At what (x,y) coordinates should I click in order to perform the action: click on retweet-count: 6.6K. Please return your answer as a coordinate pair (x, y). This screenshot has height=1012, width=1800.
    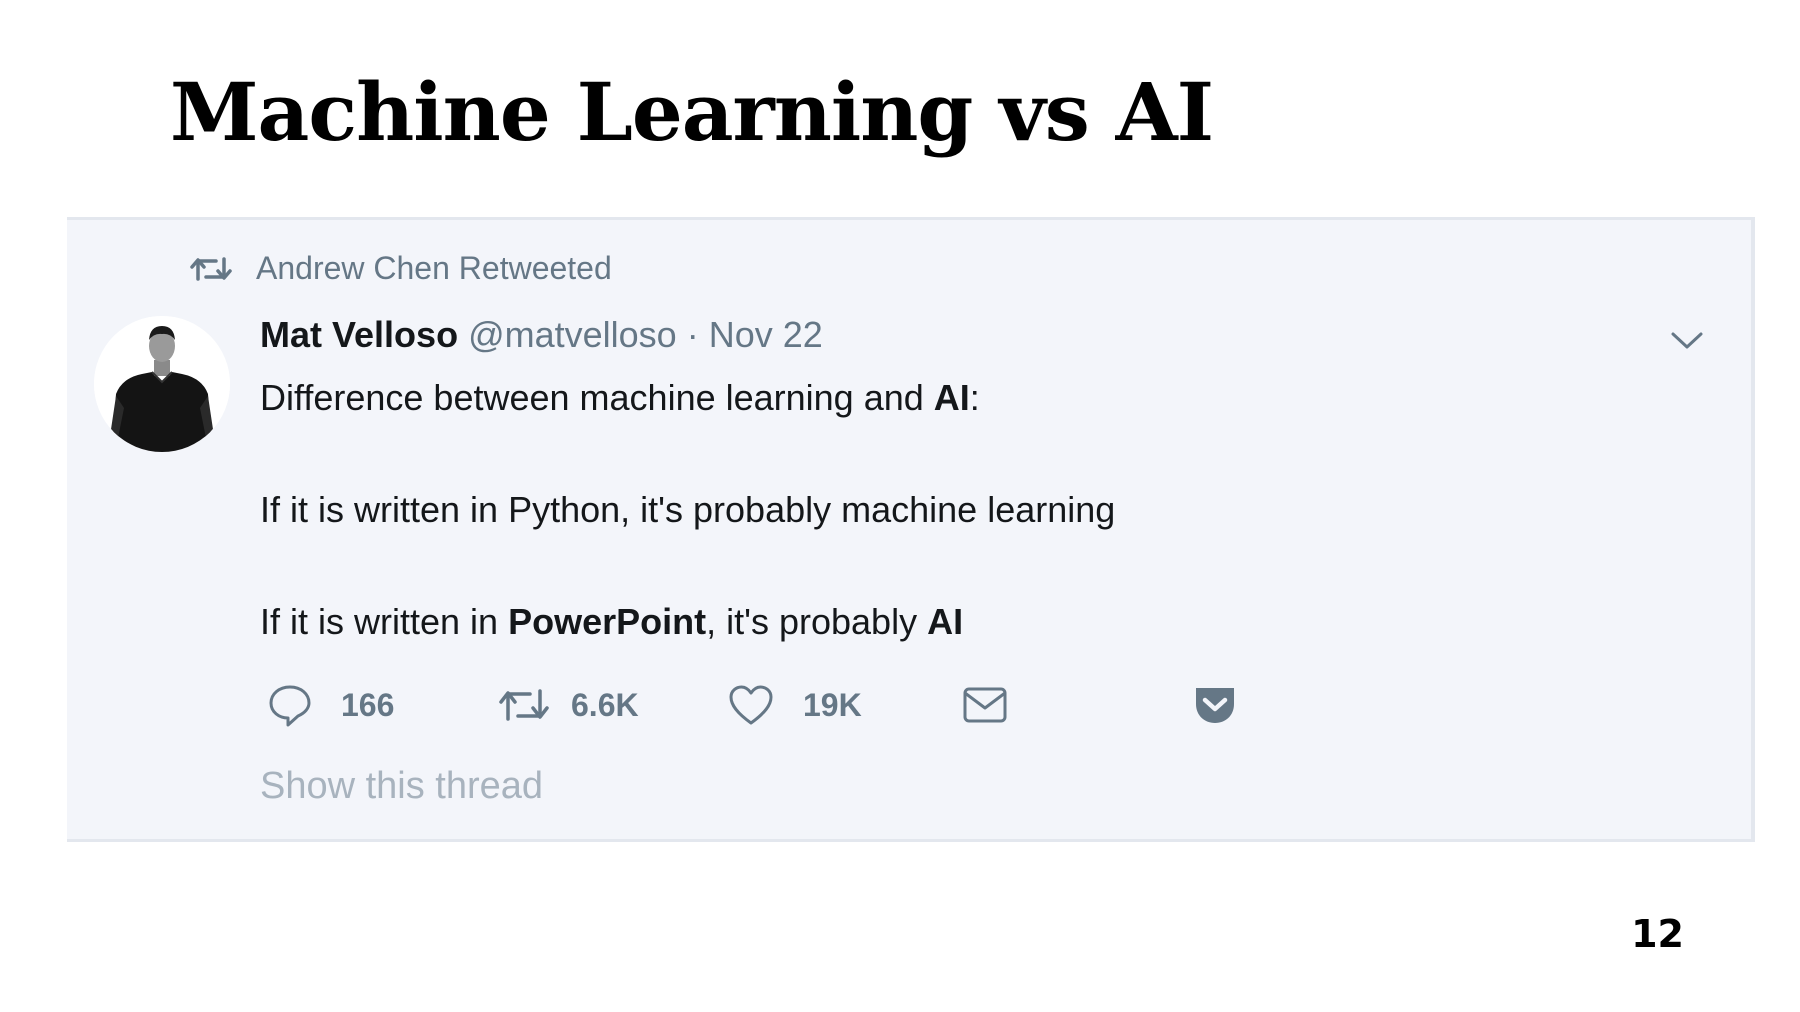
    Looking at the image, I should click on (605, 704).